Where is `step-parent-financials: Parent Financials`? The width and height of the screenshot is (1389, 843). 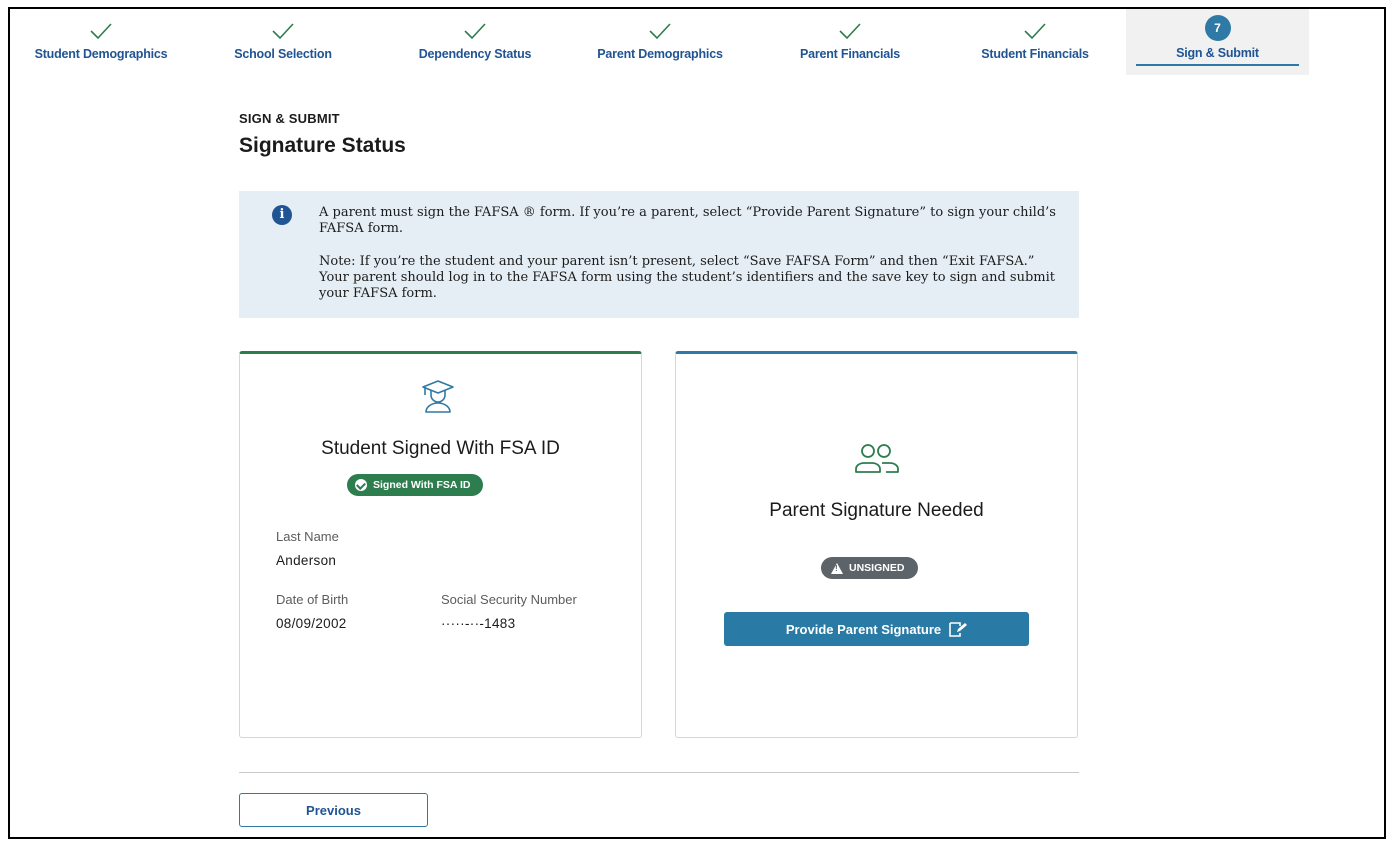
step-parent-financials: Parent Financials is located at coordinates (850, 42).